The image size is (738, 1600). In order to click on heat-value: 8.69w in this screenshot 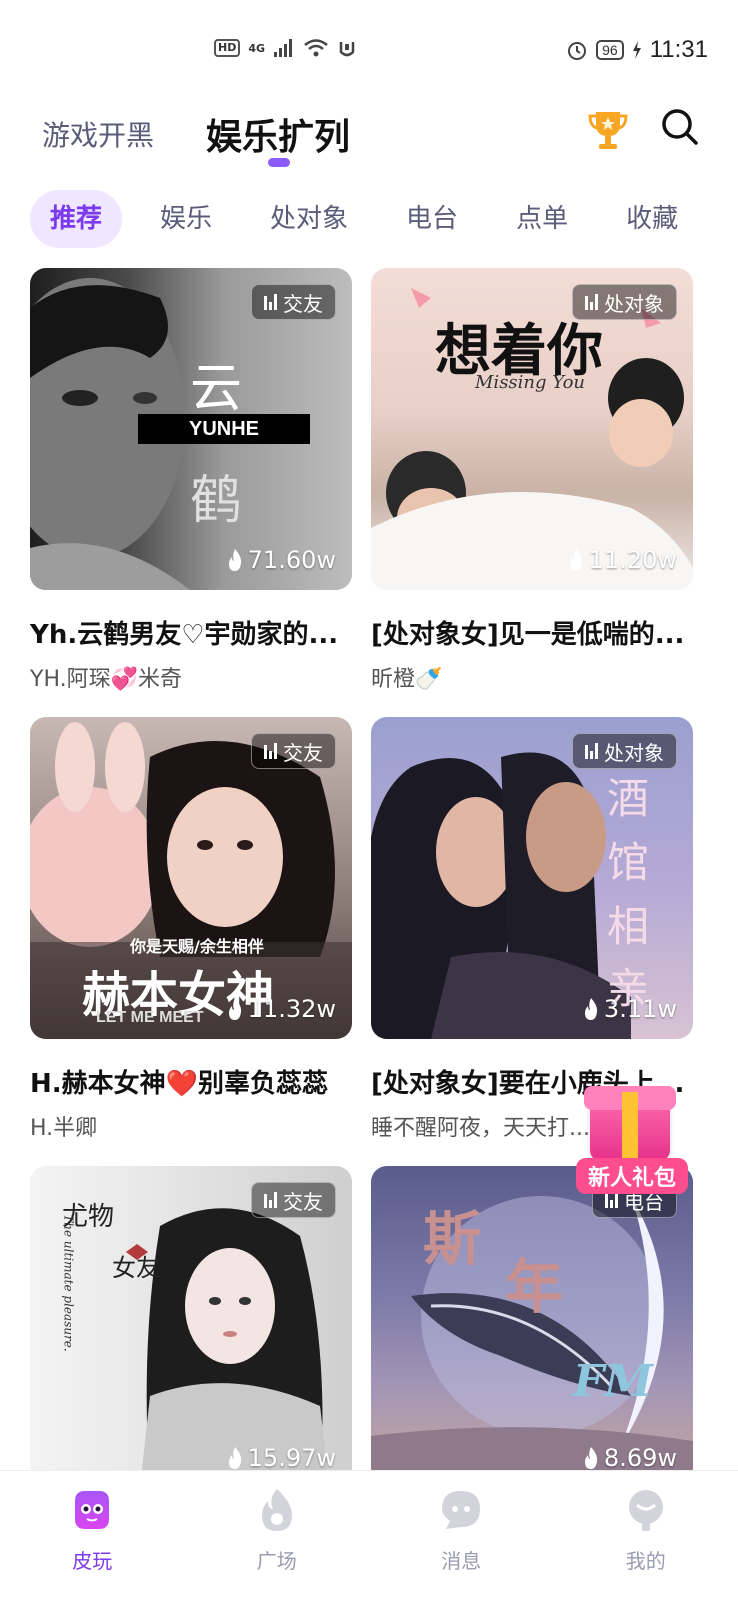, I will do `click(640, 1458)`.